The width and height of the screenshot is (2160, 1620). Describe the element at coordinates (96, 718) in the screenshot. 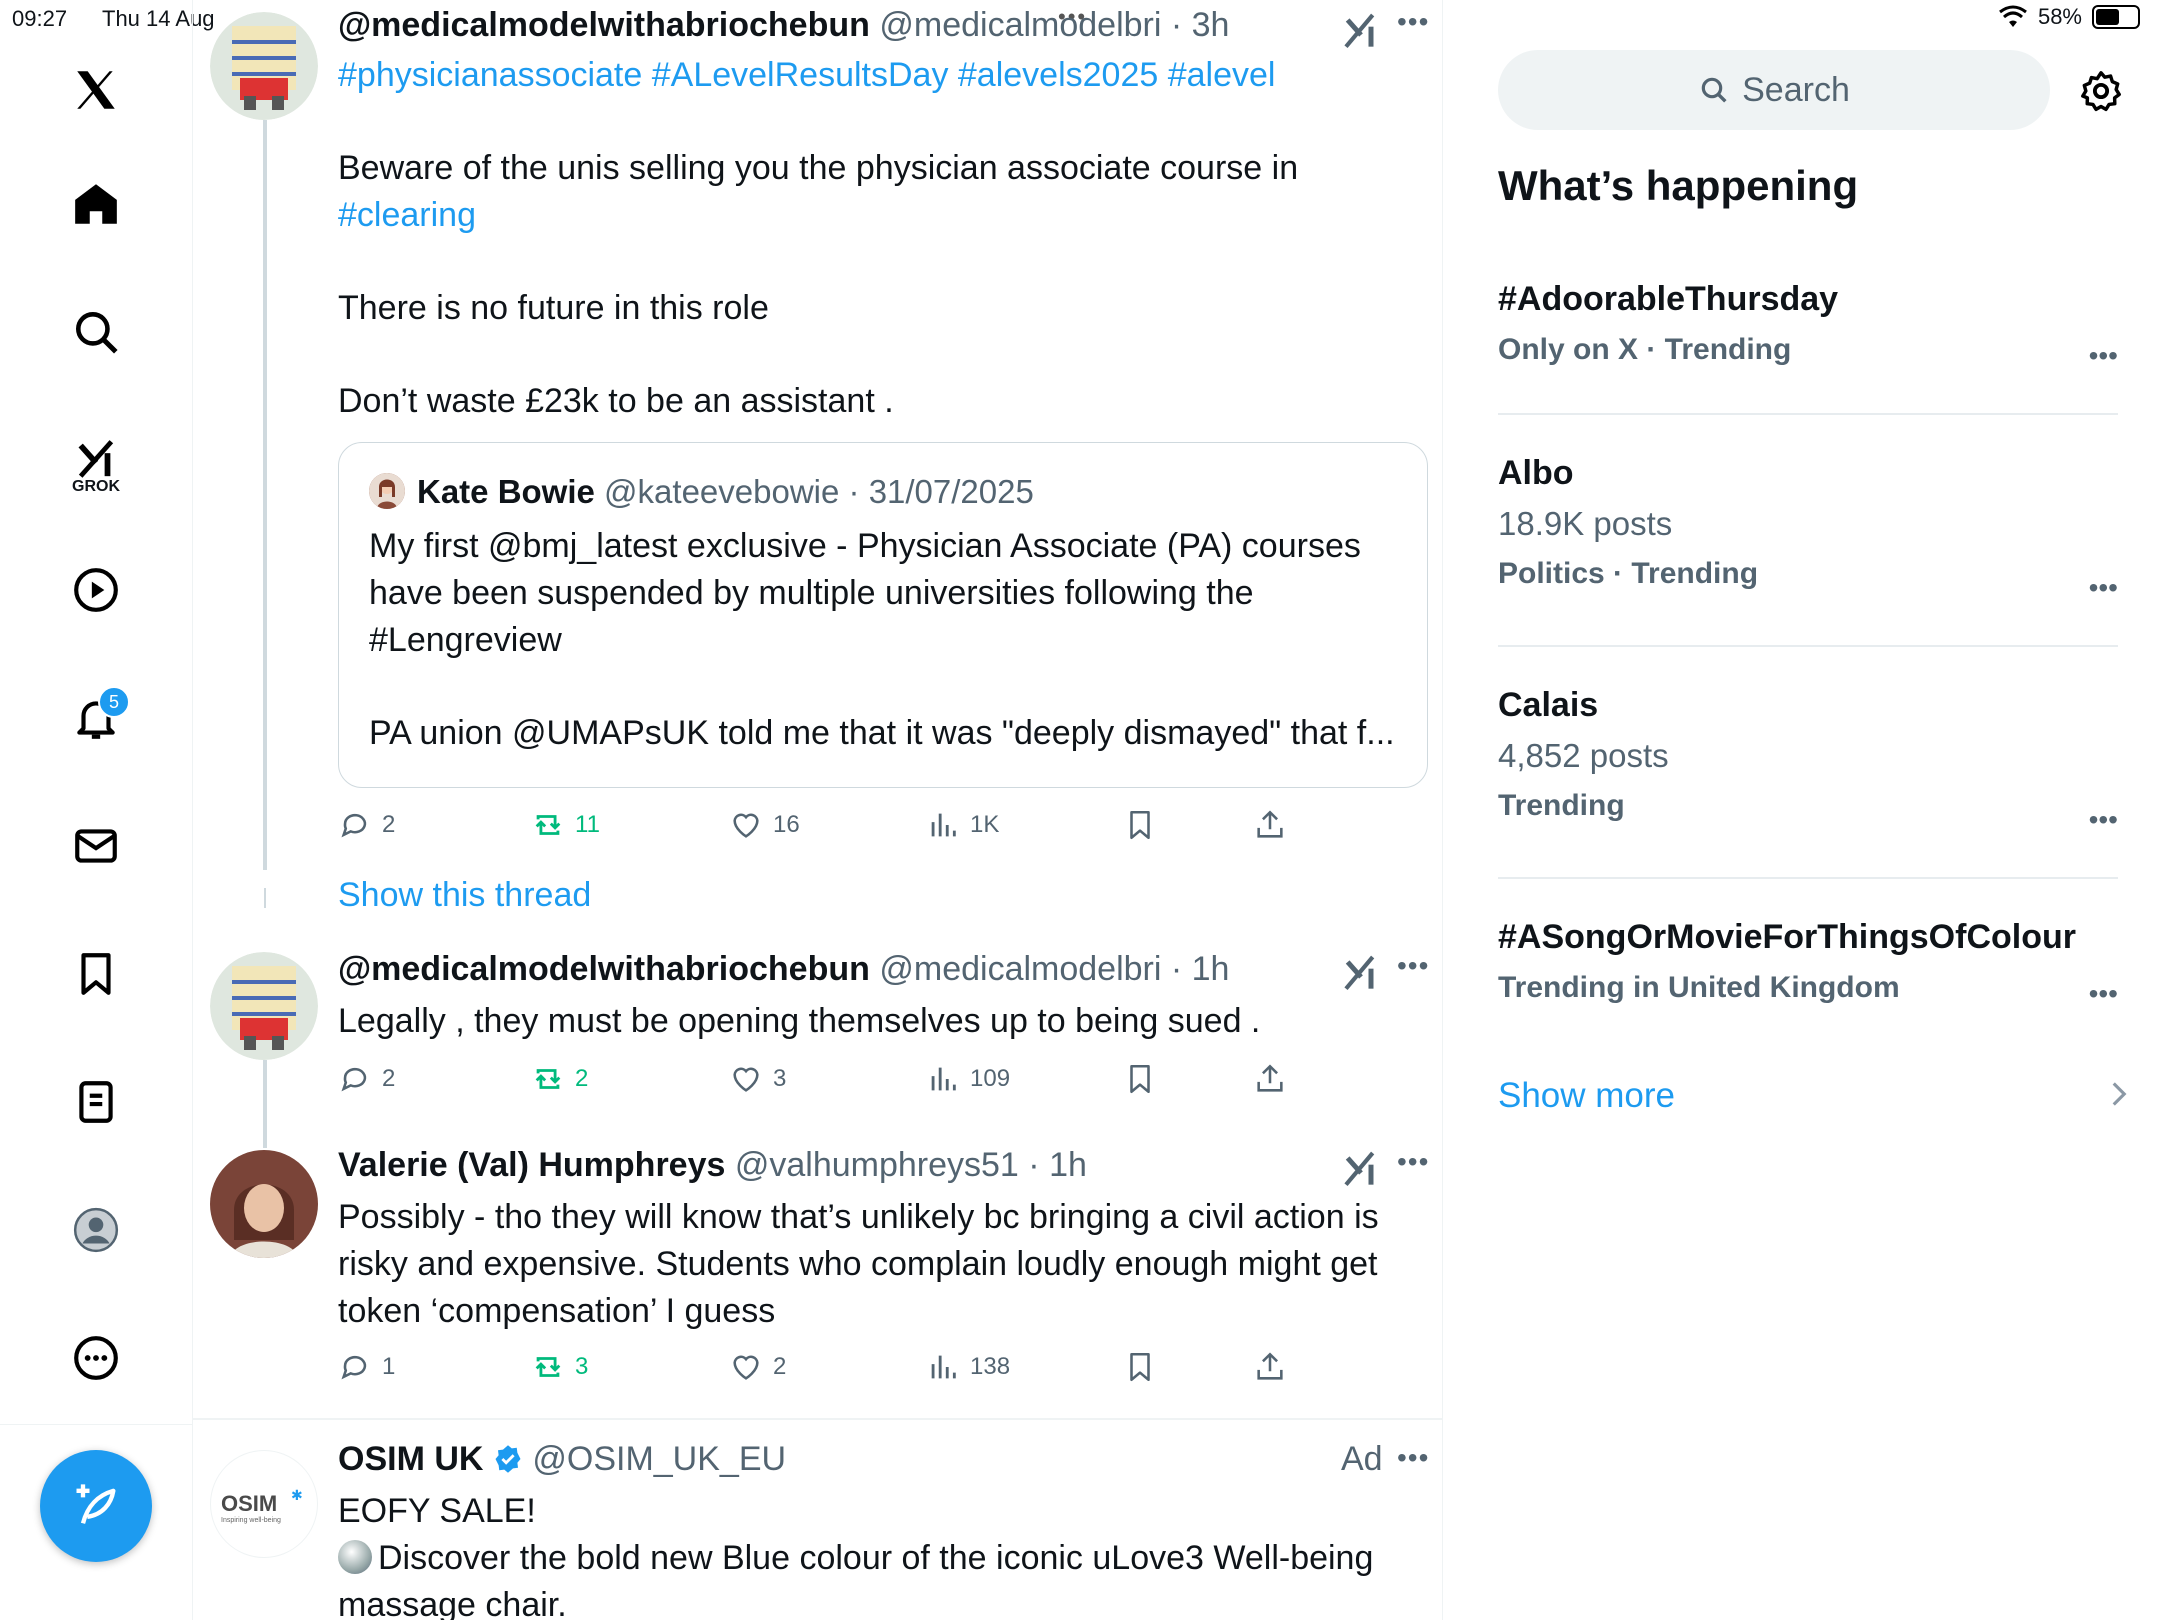

I see `notifications-icon: 5` at that location.